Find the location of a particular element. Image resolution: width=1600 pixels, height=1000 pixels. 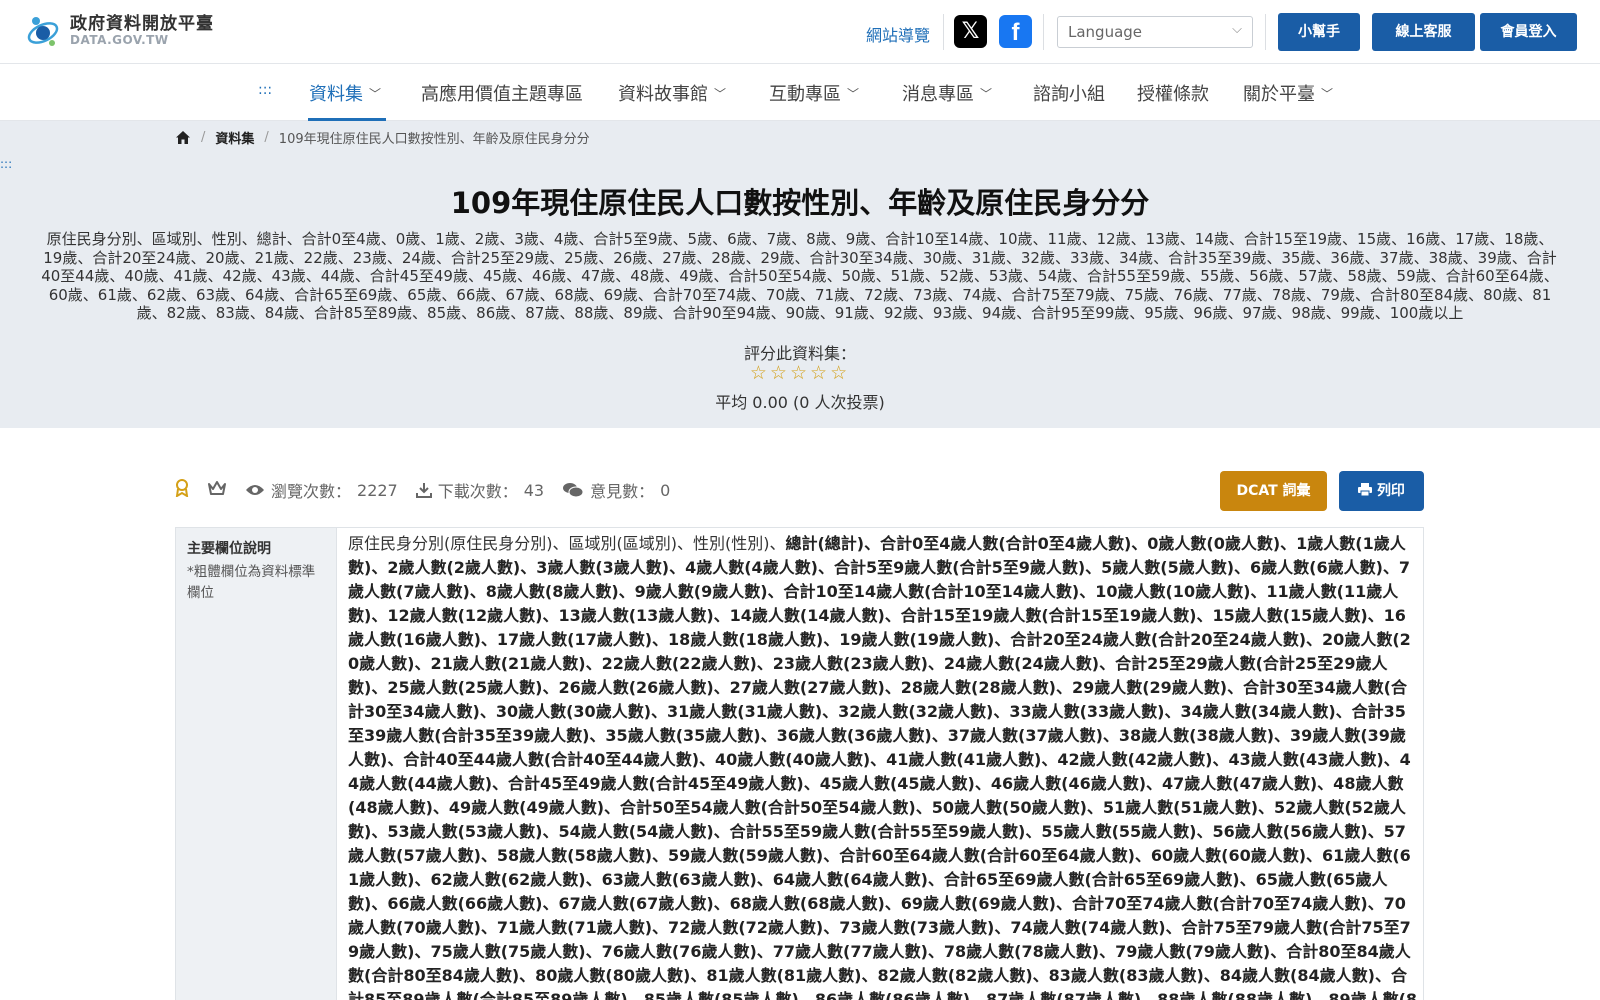

nav-item-news: 消息專區 ﹀ is located at coordinates (947, 93).